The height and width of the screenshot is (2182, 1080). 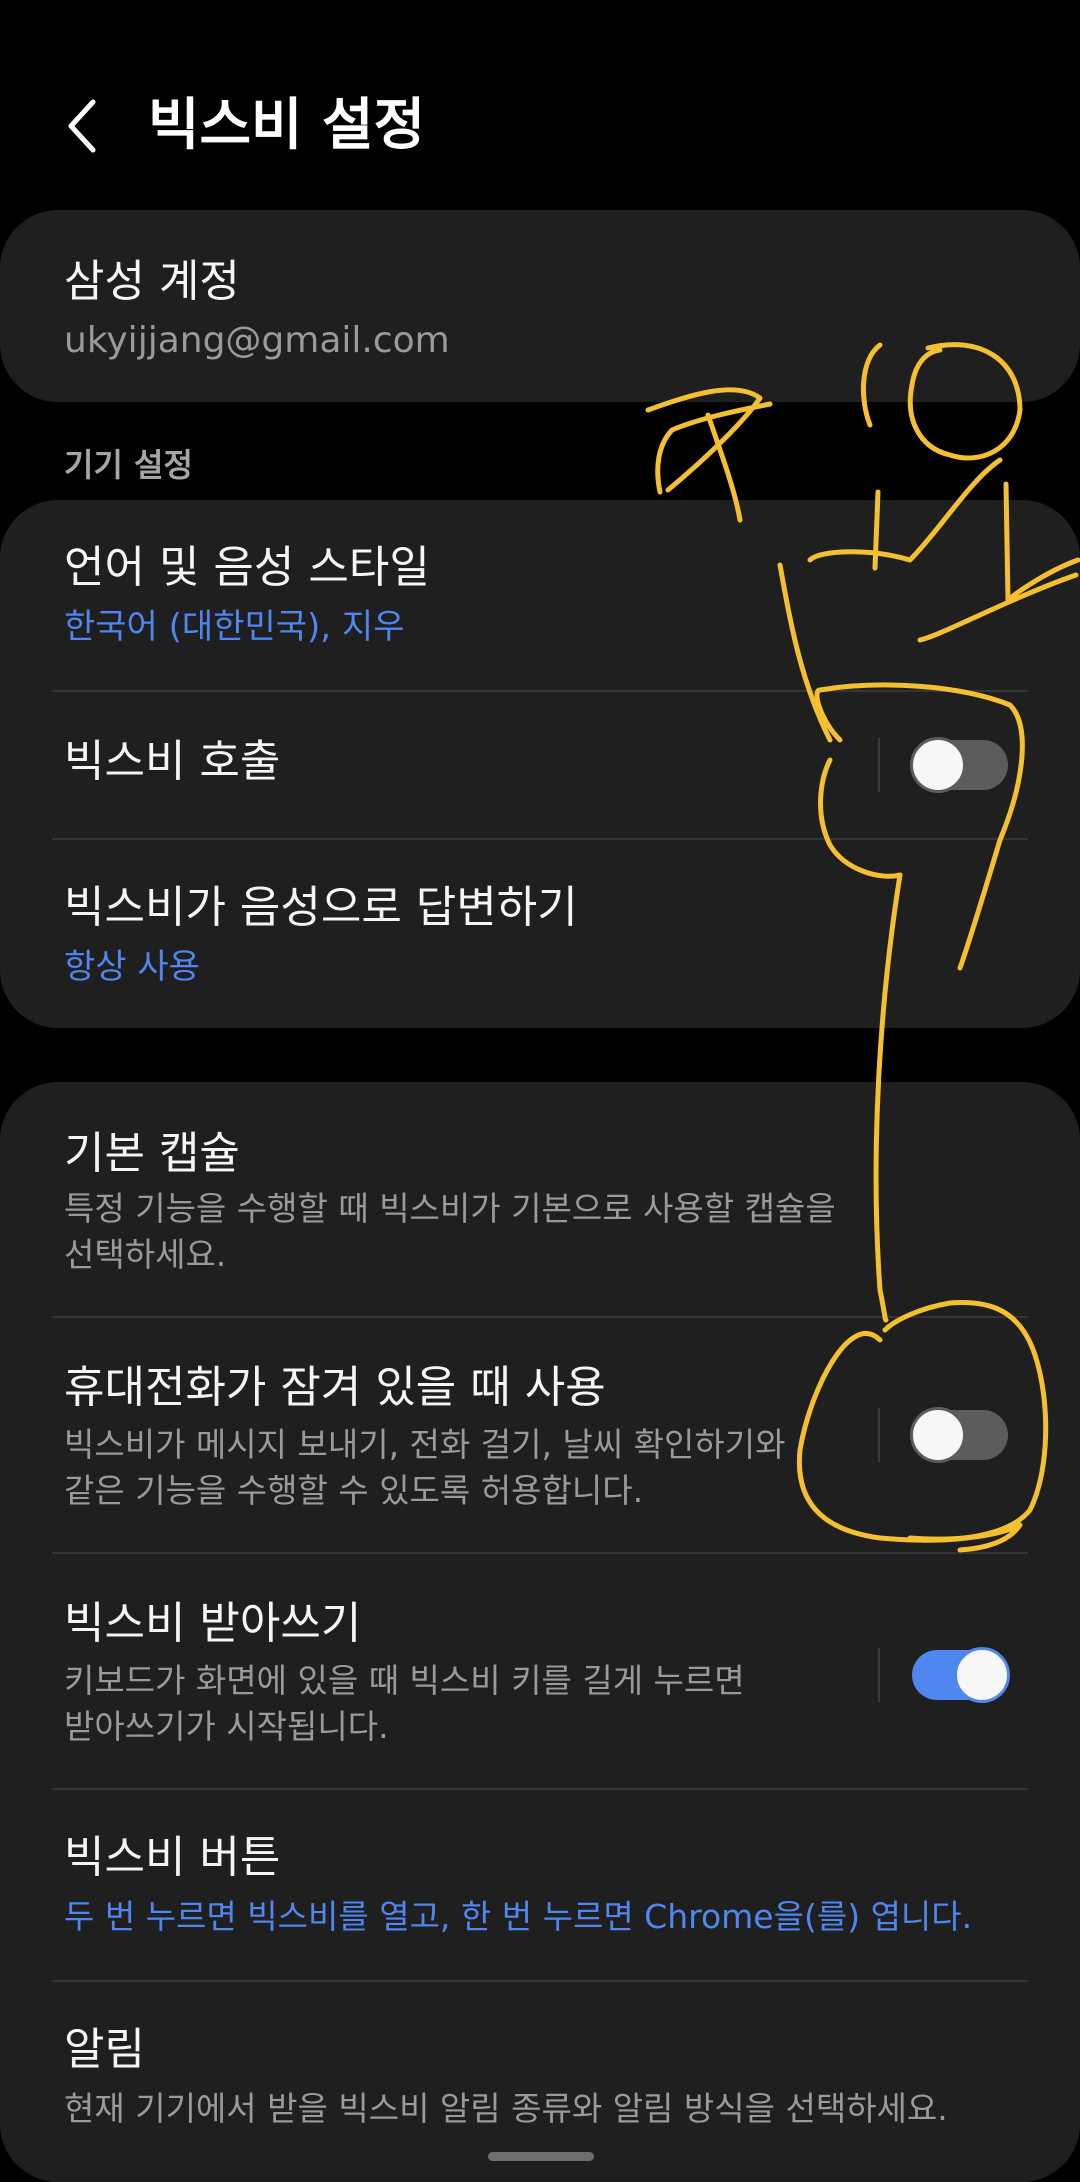 I want to click on language-voice-row: 언어 및 음성 스타일 한국어 (대한민국), 지우, so click(x=540, y=595).